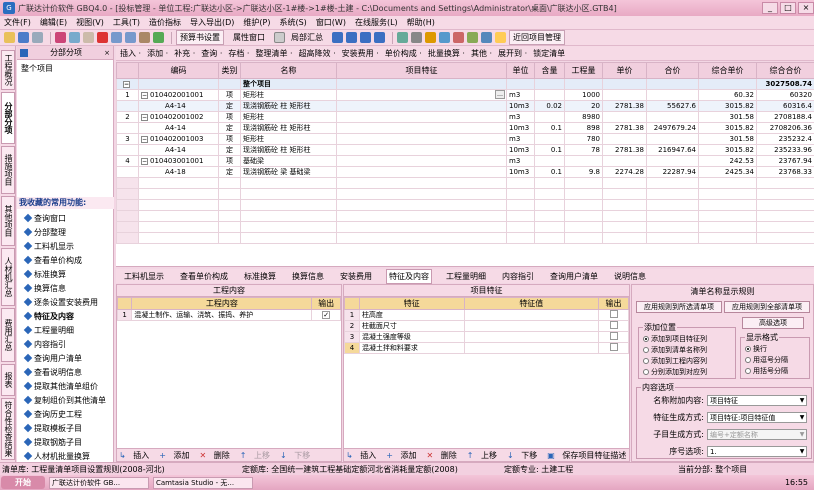  Describe the element at coordinates (212, 22) in the screenshot. I see `menu-item: 导入导出(D)` at that location.